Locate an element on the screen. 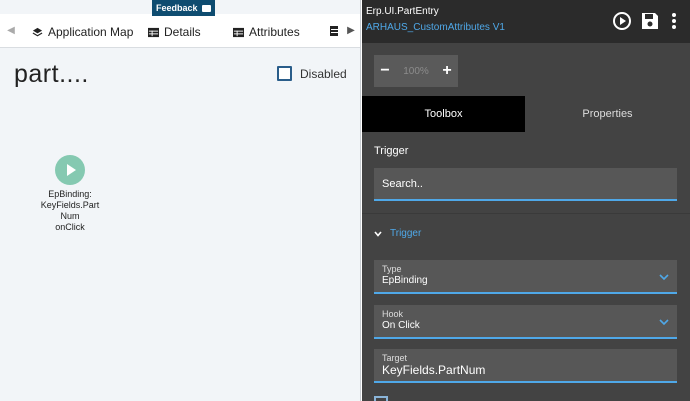 The image size is (690, 401). tab-label: Details is located at coordinates (182, 32).